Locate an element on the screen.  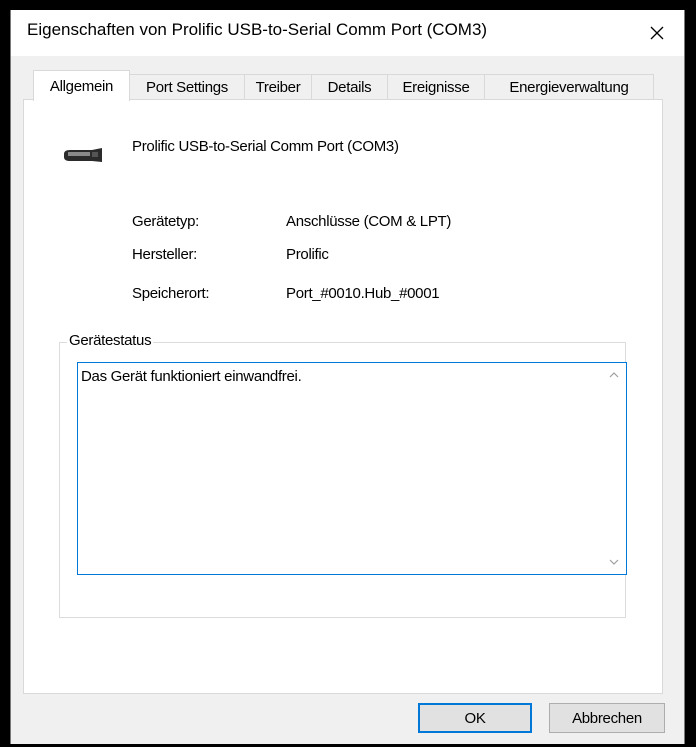
location-label: Speicherort: is located at coordinates (171, 293).